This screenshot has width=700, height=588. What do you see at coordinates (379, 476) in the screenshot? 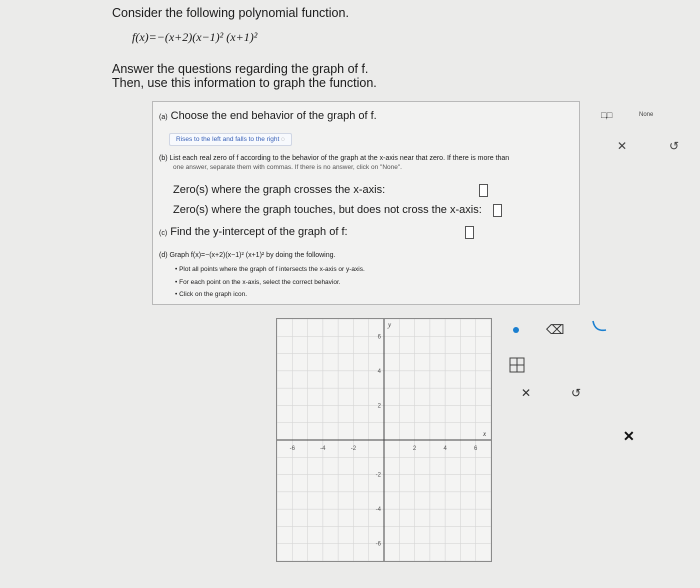
I see `y-tick-label: -2` at bounding box center [379, 476].